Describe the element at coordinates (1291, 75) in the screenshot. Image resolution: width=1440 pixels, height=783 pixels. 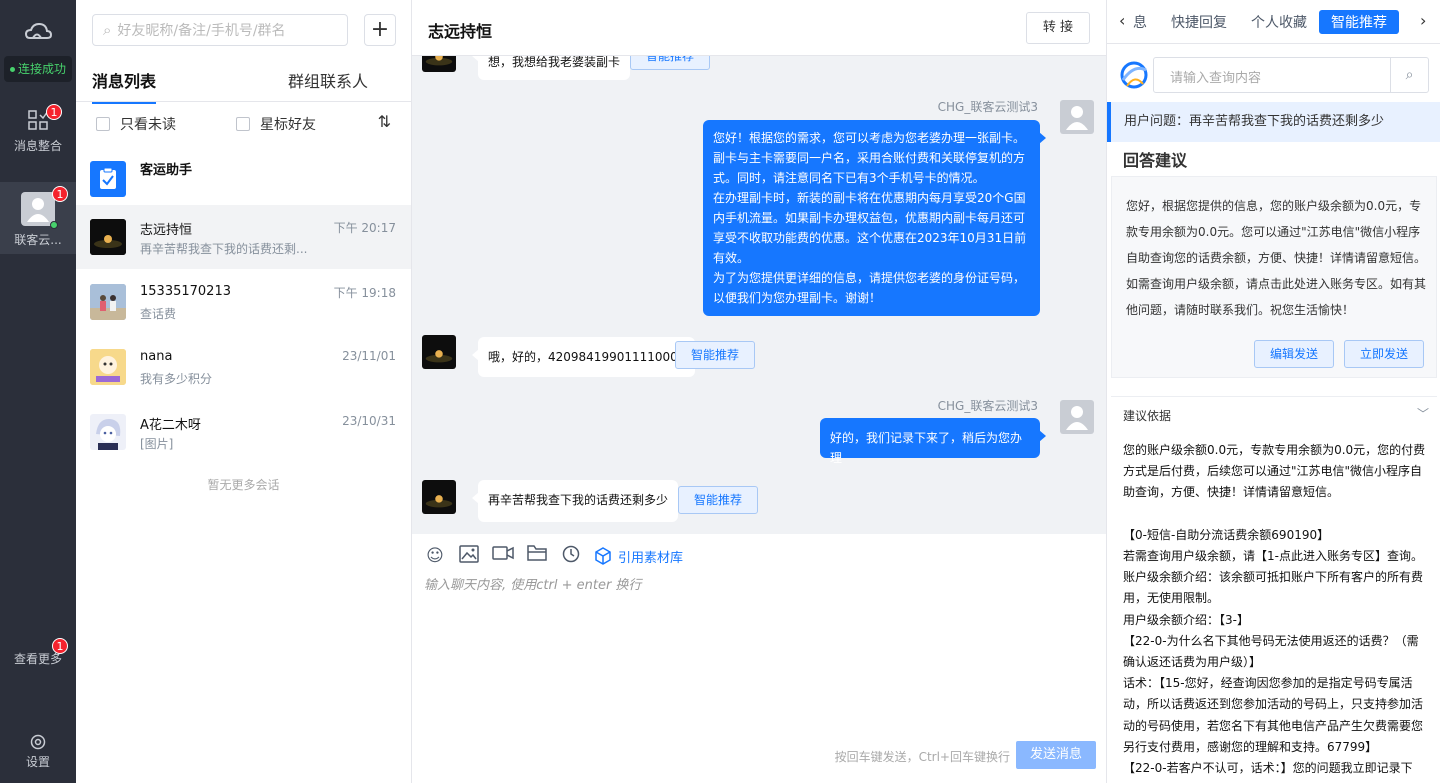
I see `knowledge-search-input: 请输入查询内容 ⌕` at that location.